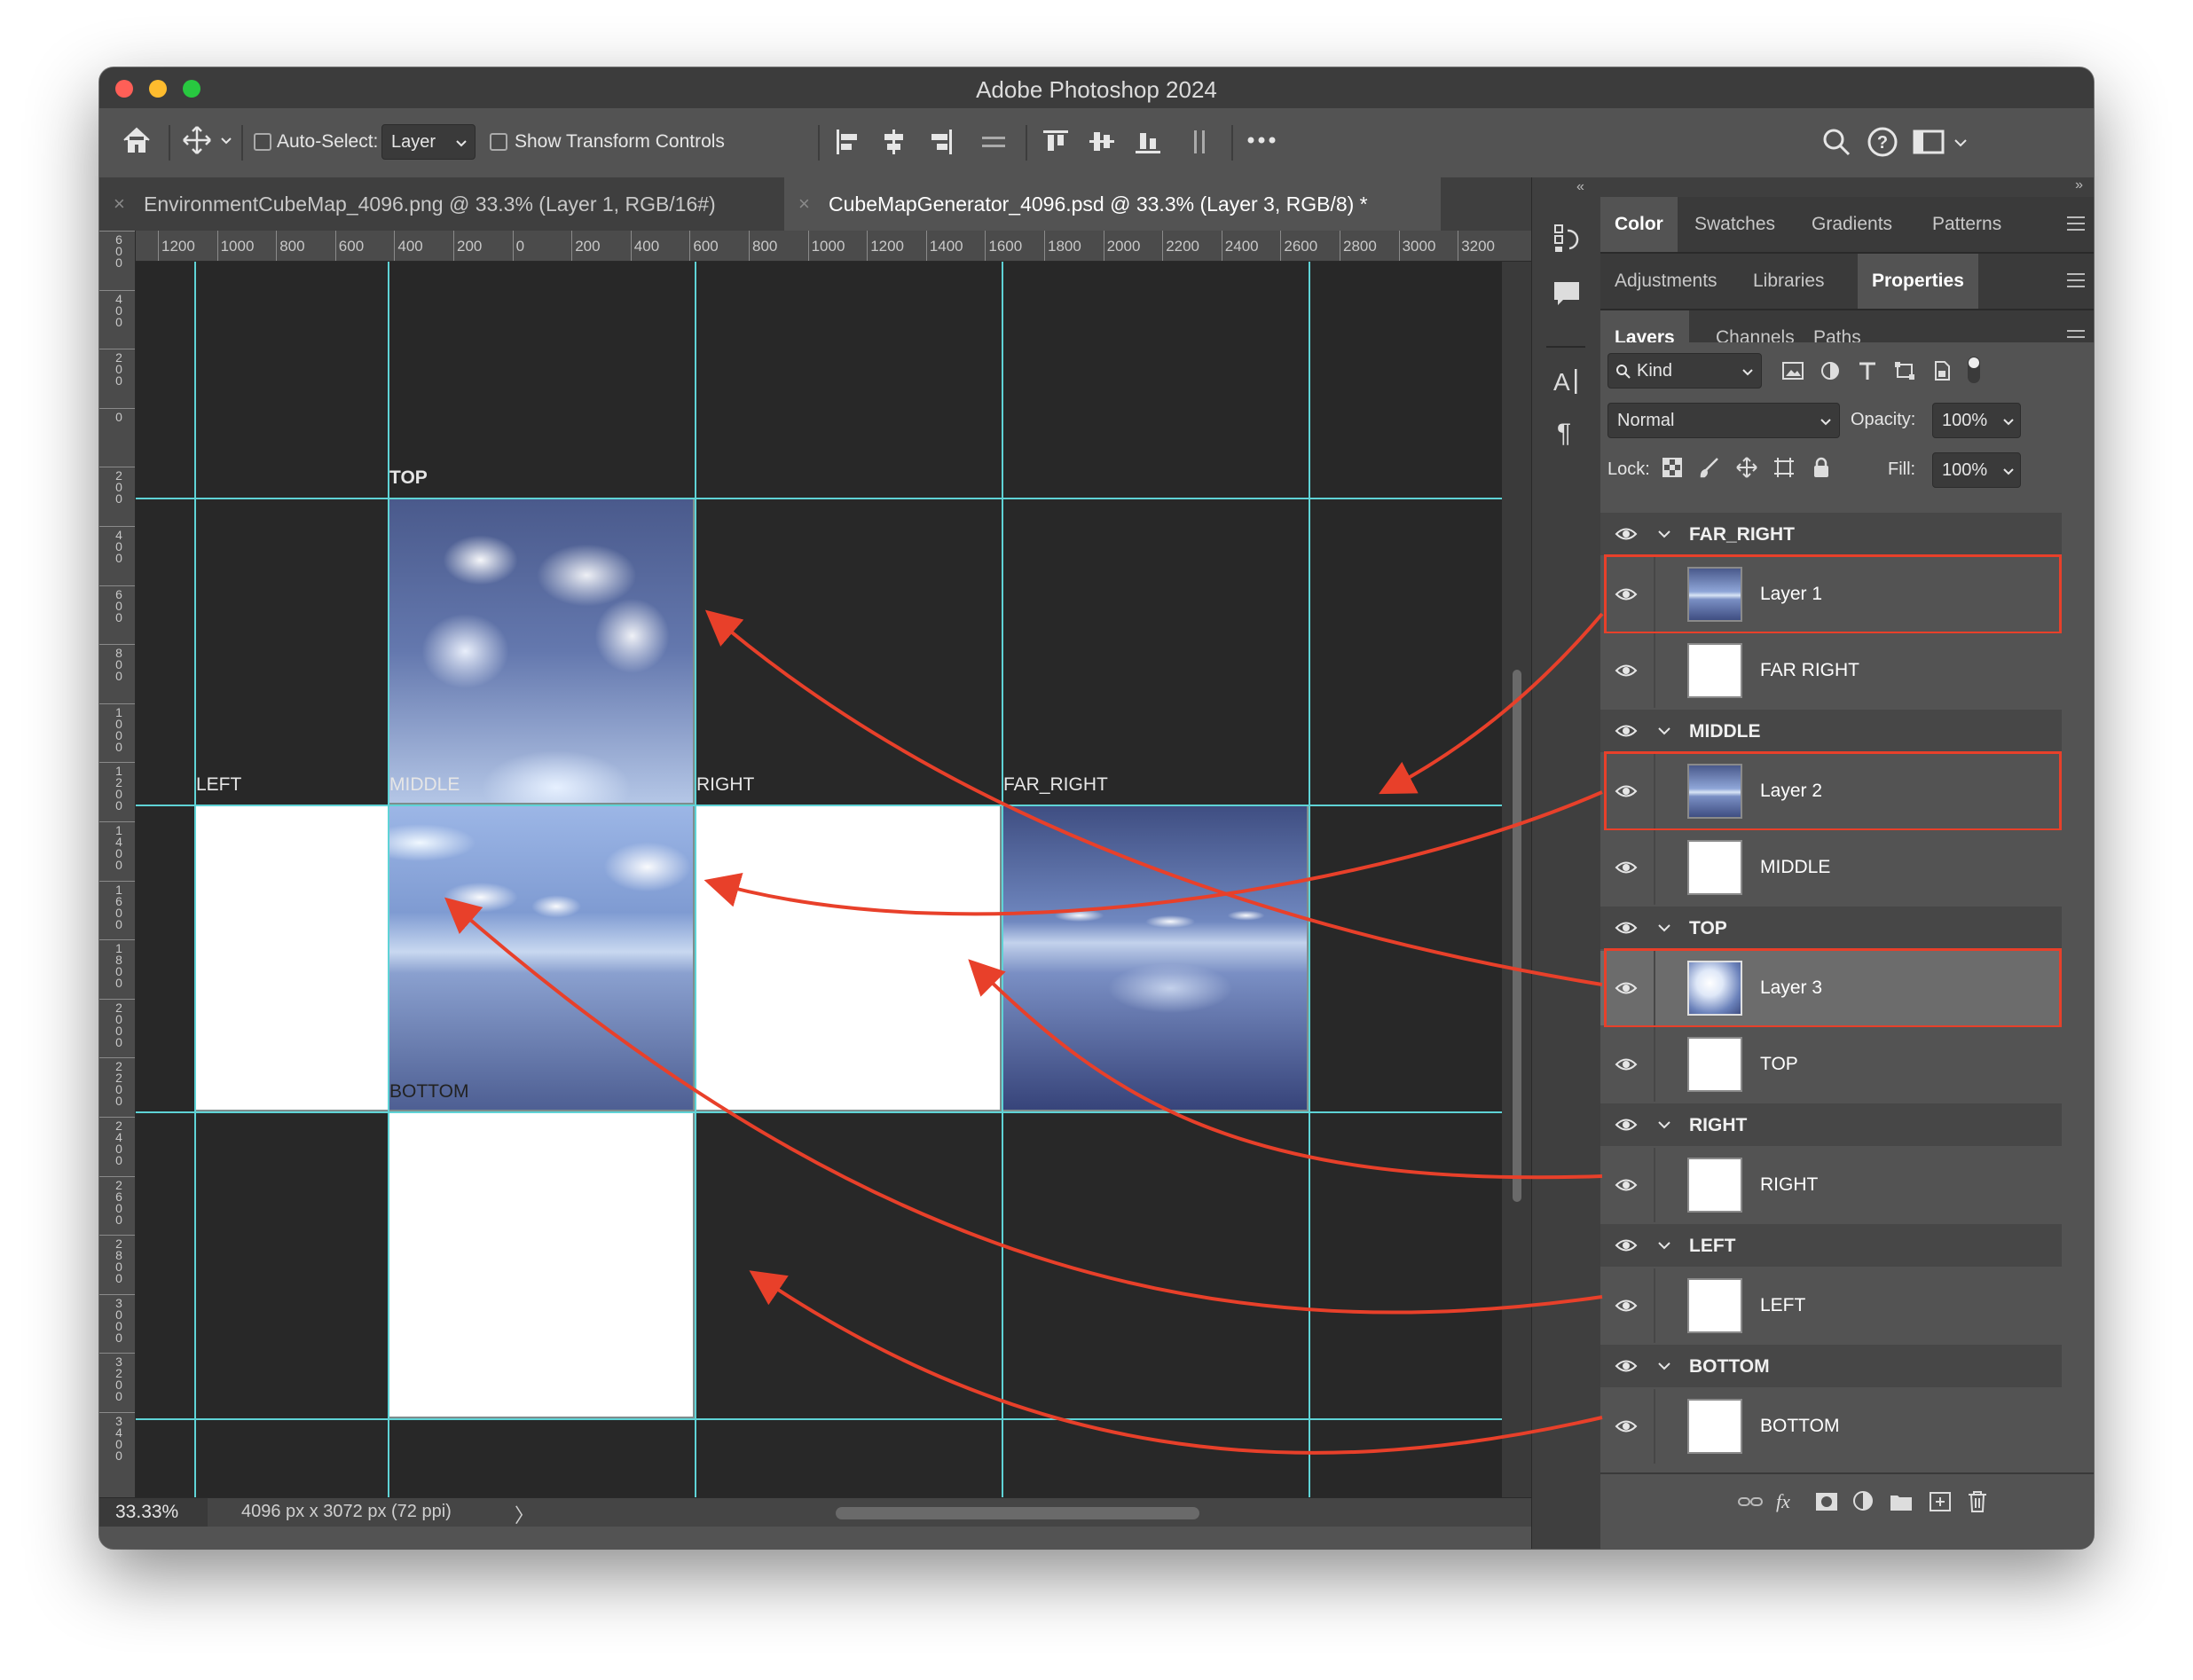  Describe the element at coordinates (1148, 142) in the screenshot. I see `align-bottom-icon` at that location.